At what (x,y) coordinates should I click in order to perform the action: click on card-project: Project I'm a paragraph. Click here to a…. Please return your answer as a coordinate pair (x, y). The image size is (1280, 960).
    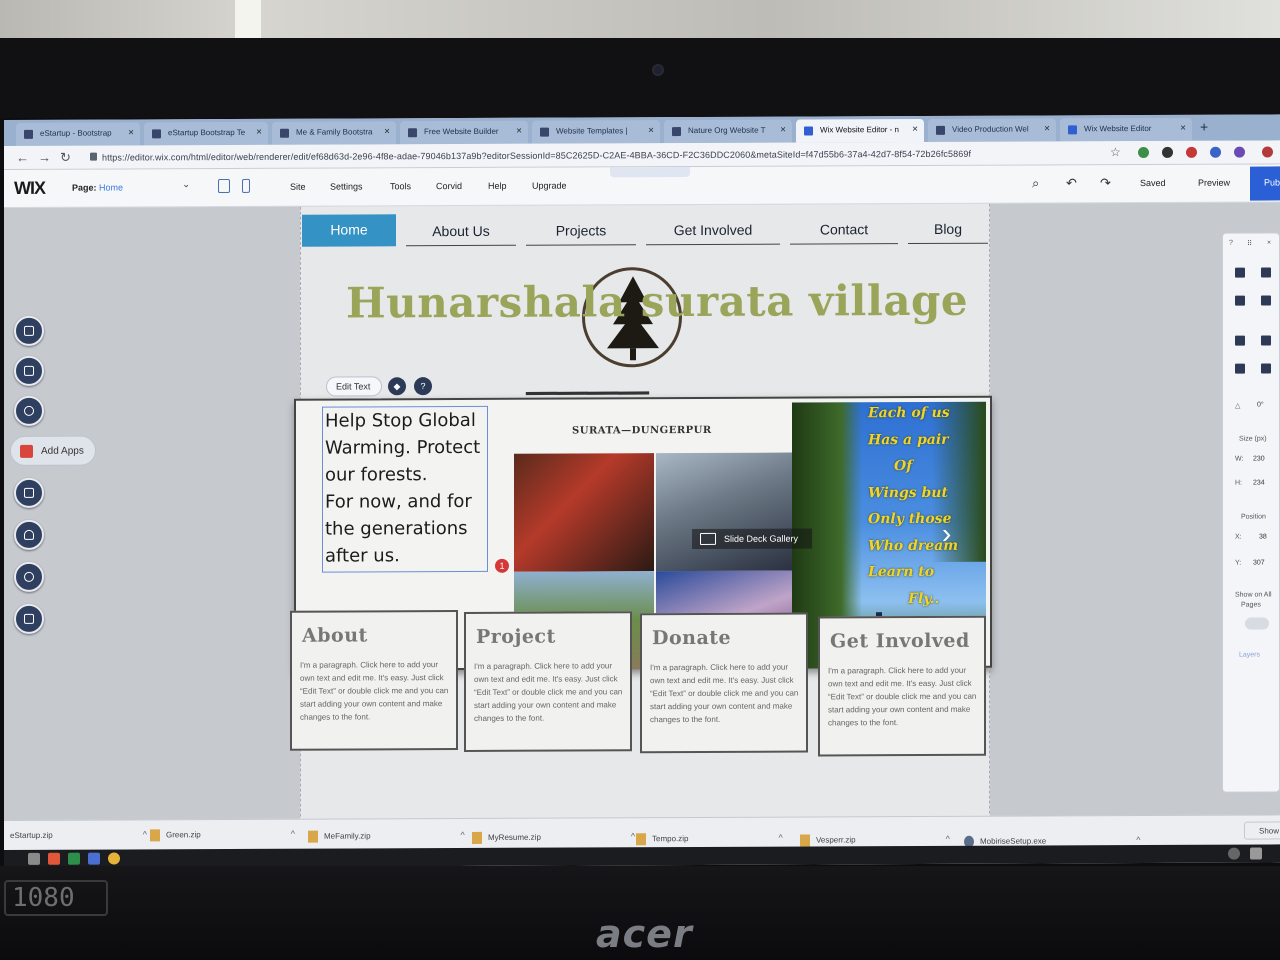
    Looking at the image, I should click on (548, 681).